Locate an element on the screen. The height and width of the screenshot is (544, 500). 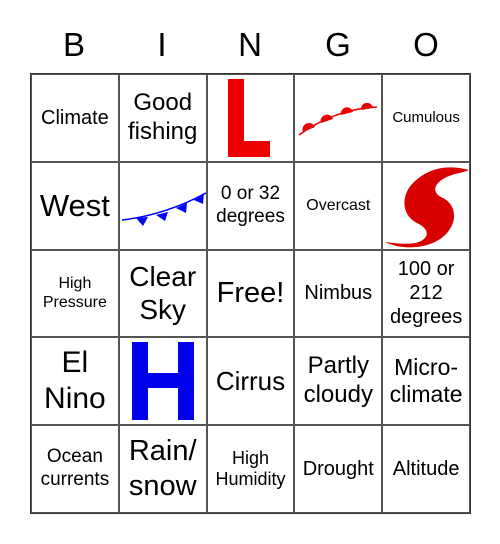
bingo-cell: 100 or 212 degrees is located at coordinates (426, 293).